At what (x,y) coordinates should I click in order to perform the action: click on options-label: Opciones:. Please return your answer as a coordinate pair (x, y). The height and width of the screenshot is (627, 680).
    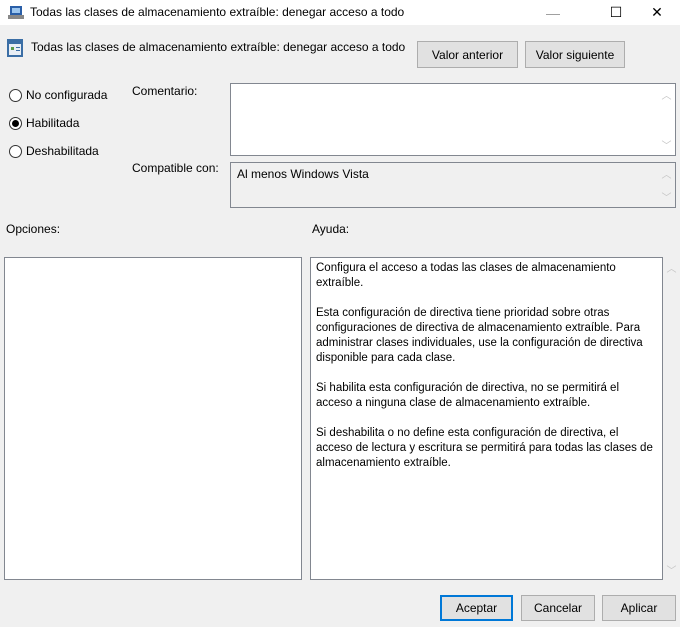
    Looking at the image, I should click on (33, 229).